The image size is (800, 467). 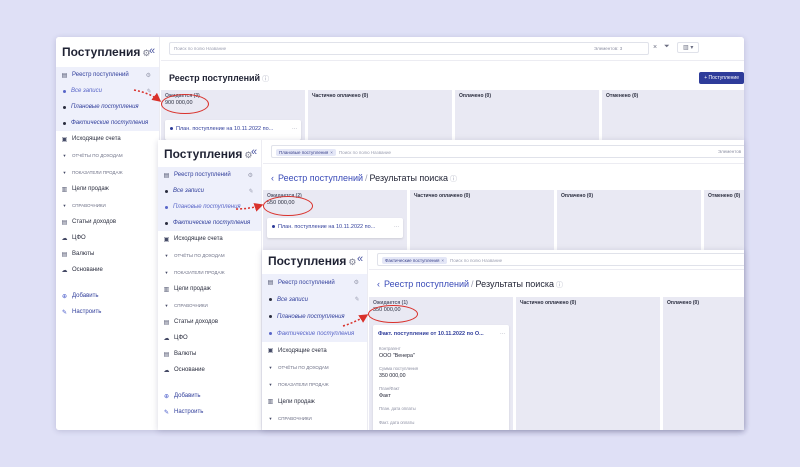 I want to click on page-title: Реестр поступлений ⓘ, so click(x=219, y=78).